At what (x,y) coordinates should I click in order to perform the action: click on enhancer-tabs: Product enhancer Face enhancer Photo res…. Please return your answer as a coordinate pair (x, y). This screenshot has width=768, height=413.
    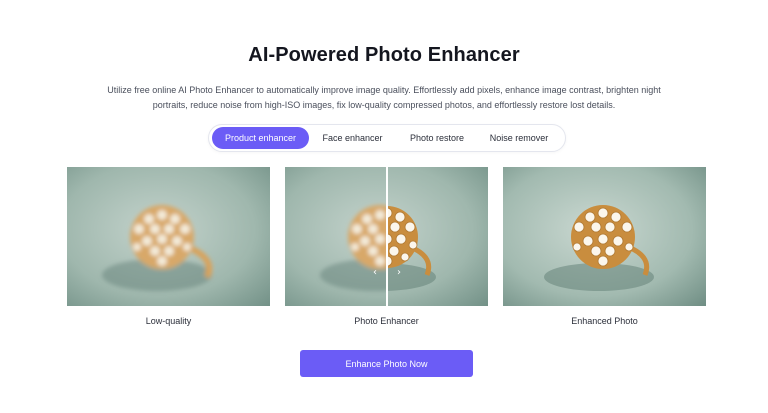
    Looking at the image, I should click on (387, 138).